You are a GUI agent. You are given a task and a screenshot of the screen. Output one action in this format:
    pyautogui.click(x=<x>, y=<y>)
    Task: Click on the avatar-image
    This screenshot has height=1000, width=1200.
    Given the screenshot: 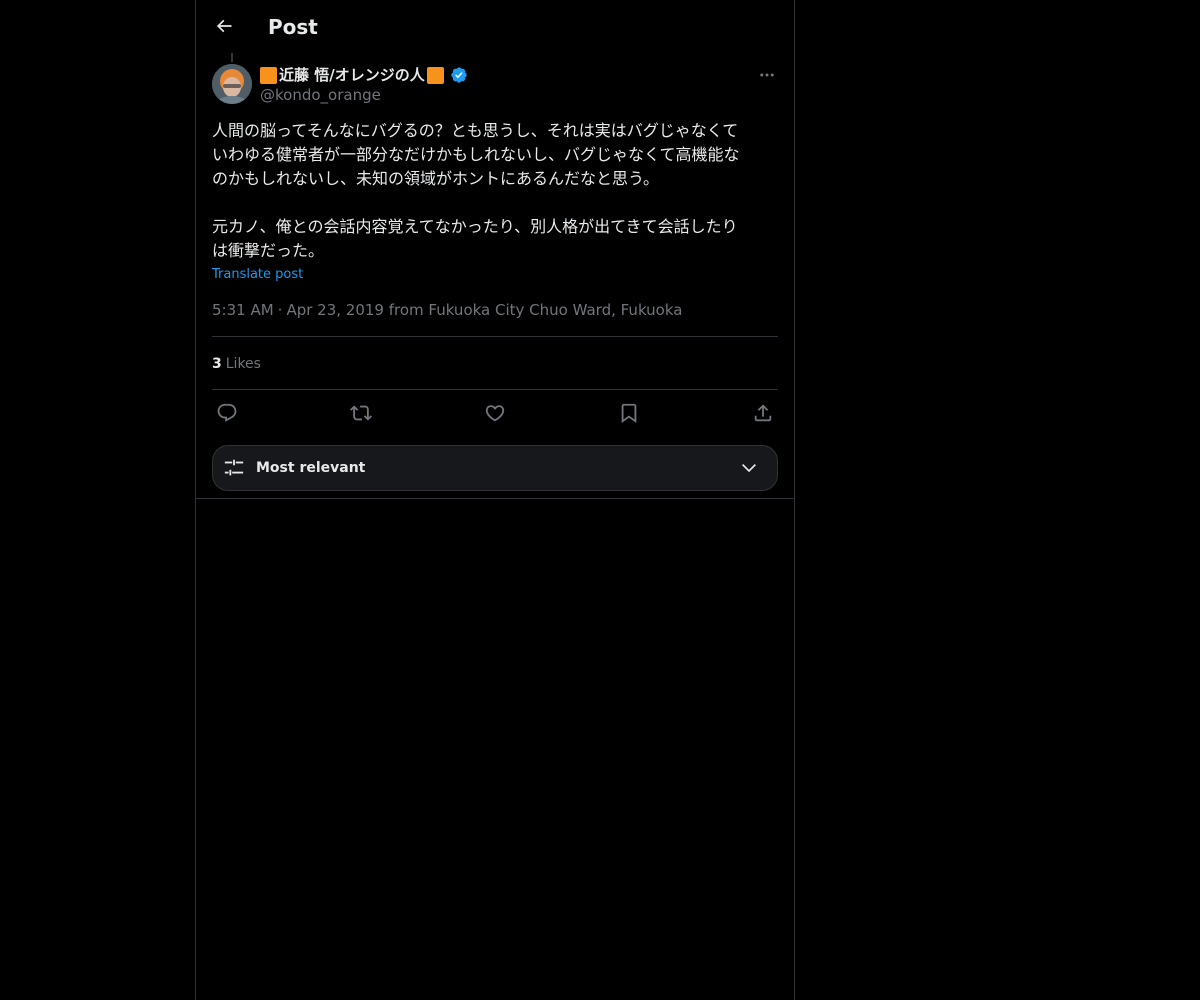 What is the action you would take?
    pyautogui.click(x=232, y=84)
    